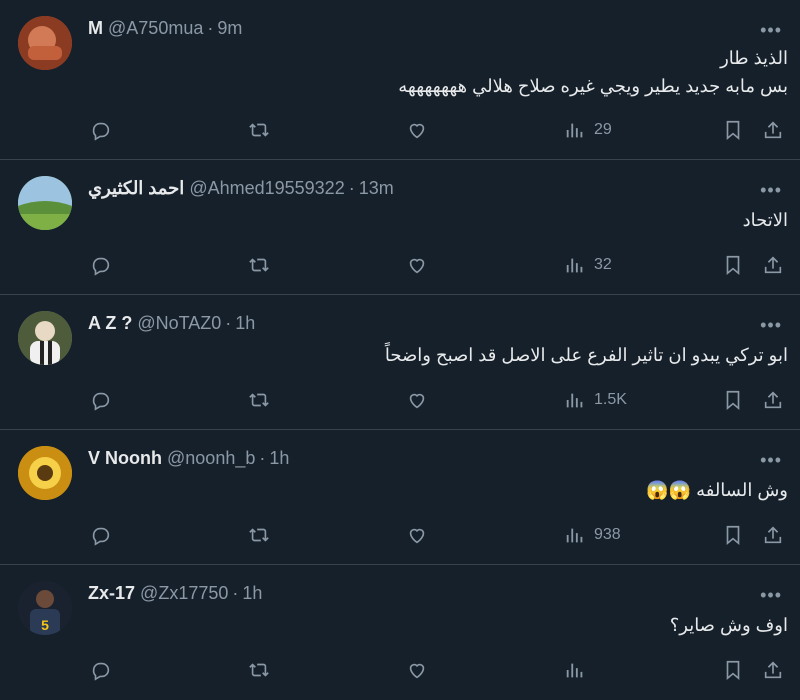  Describe the element at coordinates (400, 130) in the screenshot. I see `tweet-actions: 29` at that location.